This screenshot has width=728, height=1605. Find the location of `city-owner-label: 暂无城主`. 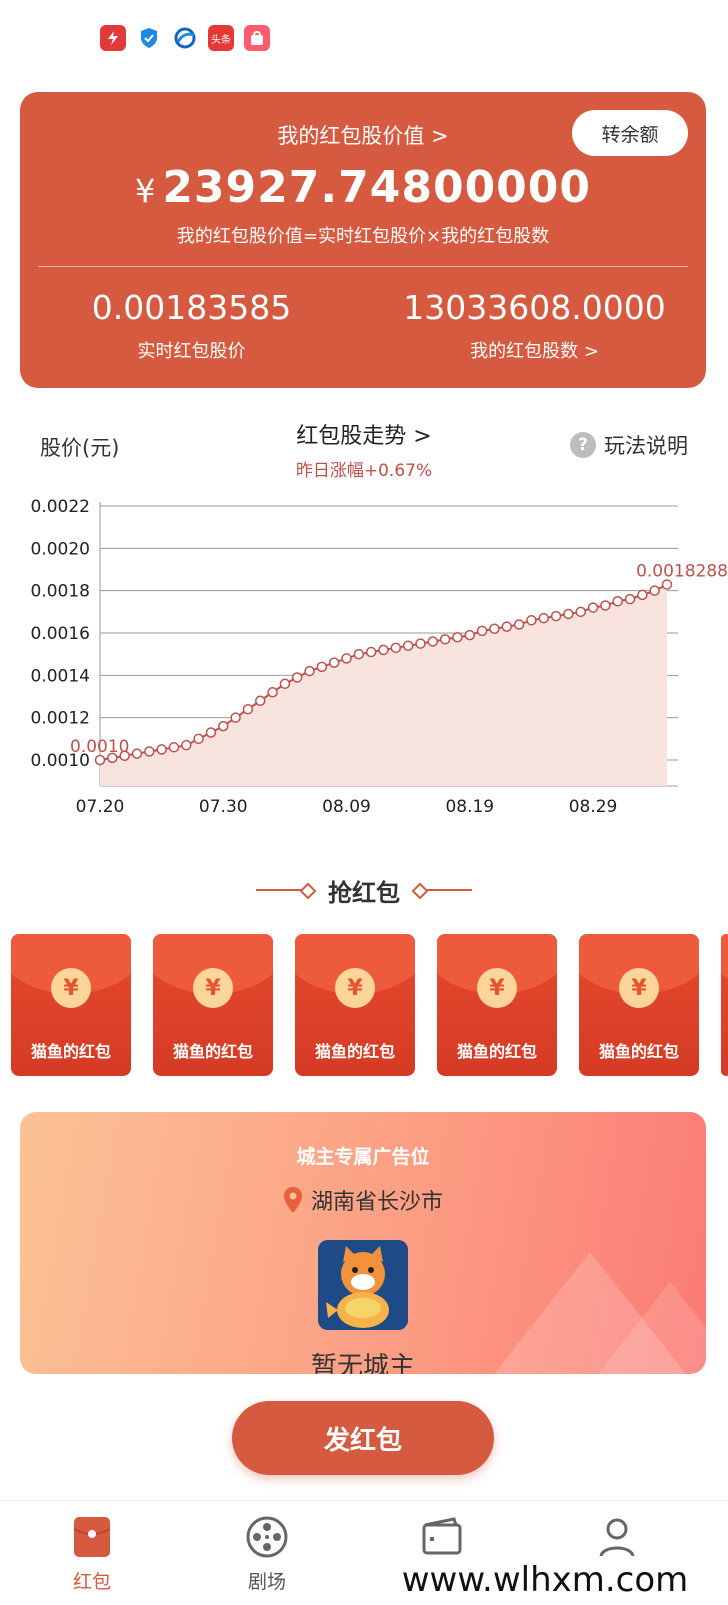

city-owner-label: 暂无城主 is located at coordinates (362, 1363).